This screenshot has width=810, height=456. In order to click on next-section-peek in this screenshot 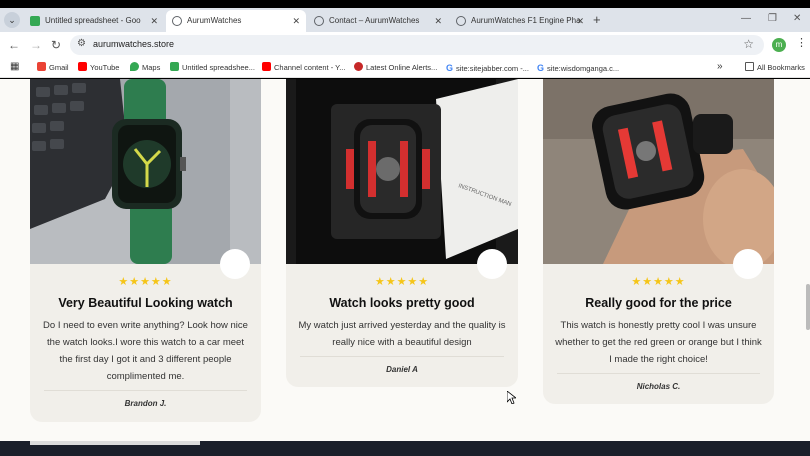, I will do `click(115, 443)`.